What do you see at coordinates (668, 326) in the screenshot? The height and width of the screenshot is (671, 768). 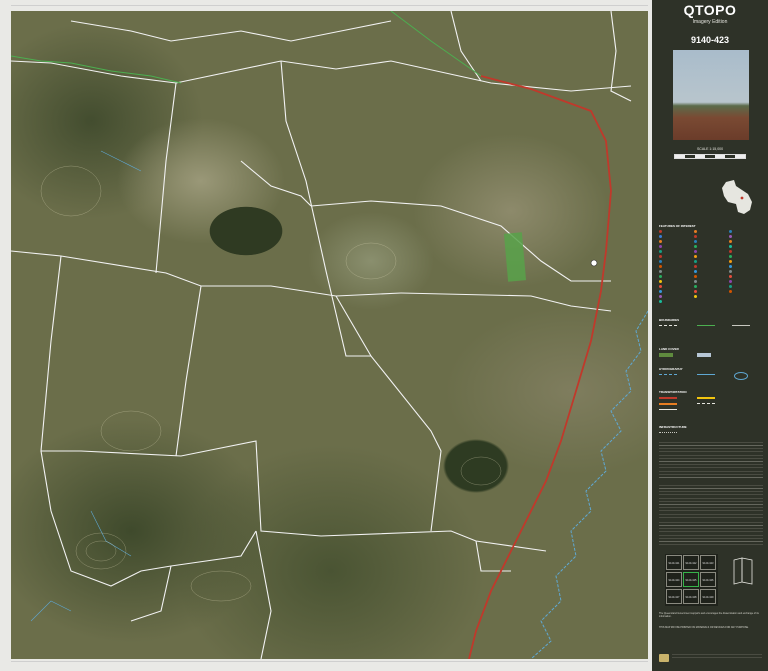 I see `boundary-line-sample` at bounding box center [668, 326].